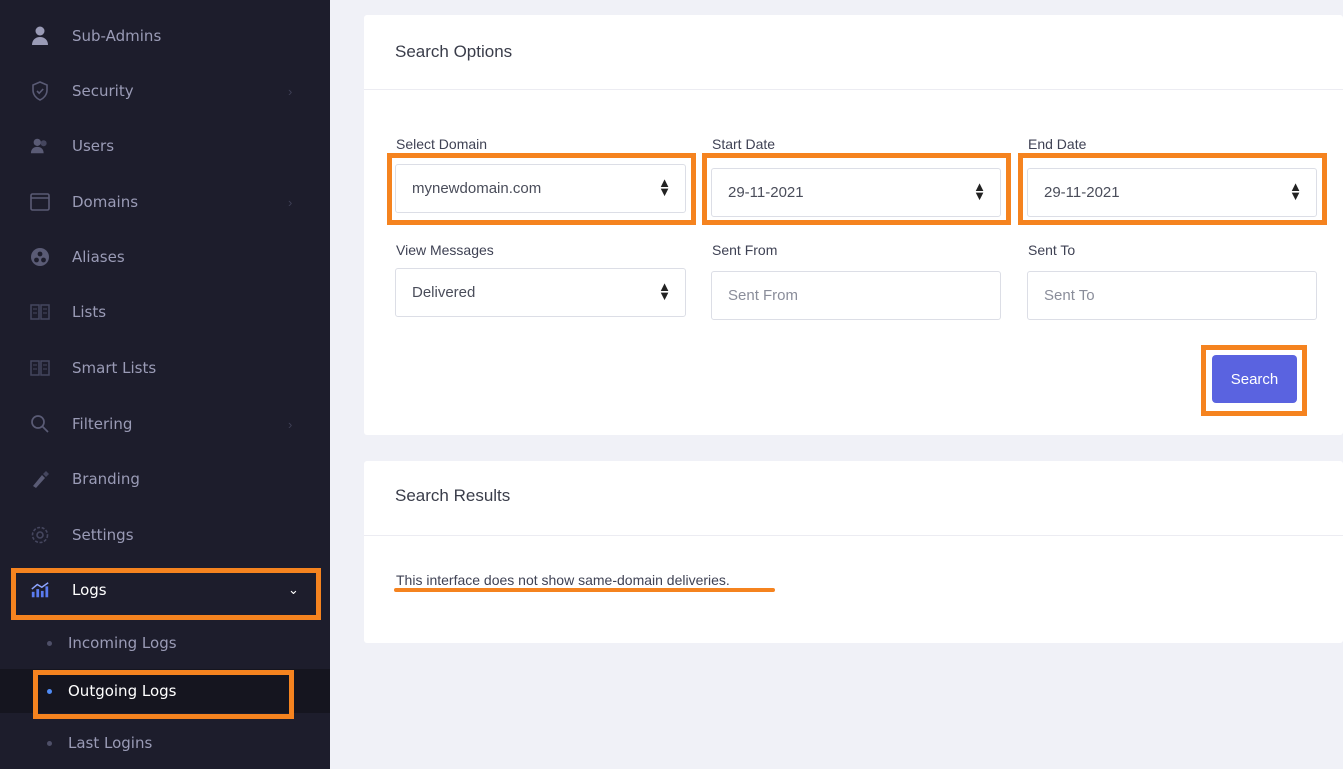 The height and width of the screenshot is (769, 1343). I want to click on start-date-value: 29-11-2021, so click(766, 192).